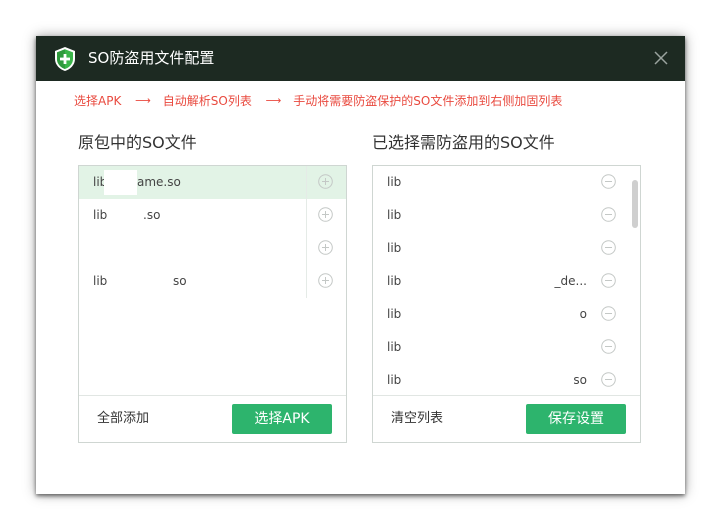  Describe the element at coordinates (576, 419) in the screenshot. I see `save-settings-button: 保存设置` at that location.